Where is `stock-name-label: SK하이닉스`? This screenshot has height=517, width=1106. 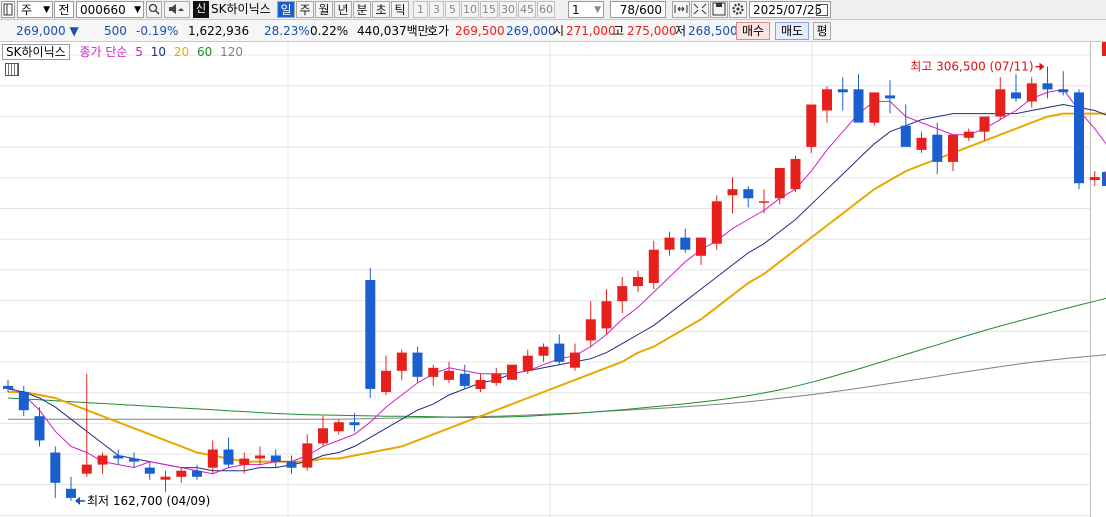 stock-name-label: SK하이닉스 is located at coordinates (241, 9).